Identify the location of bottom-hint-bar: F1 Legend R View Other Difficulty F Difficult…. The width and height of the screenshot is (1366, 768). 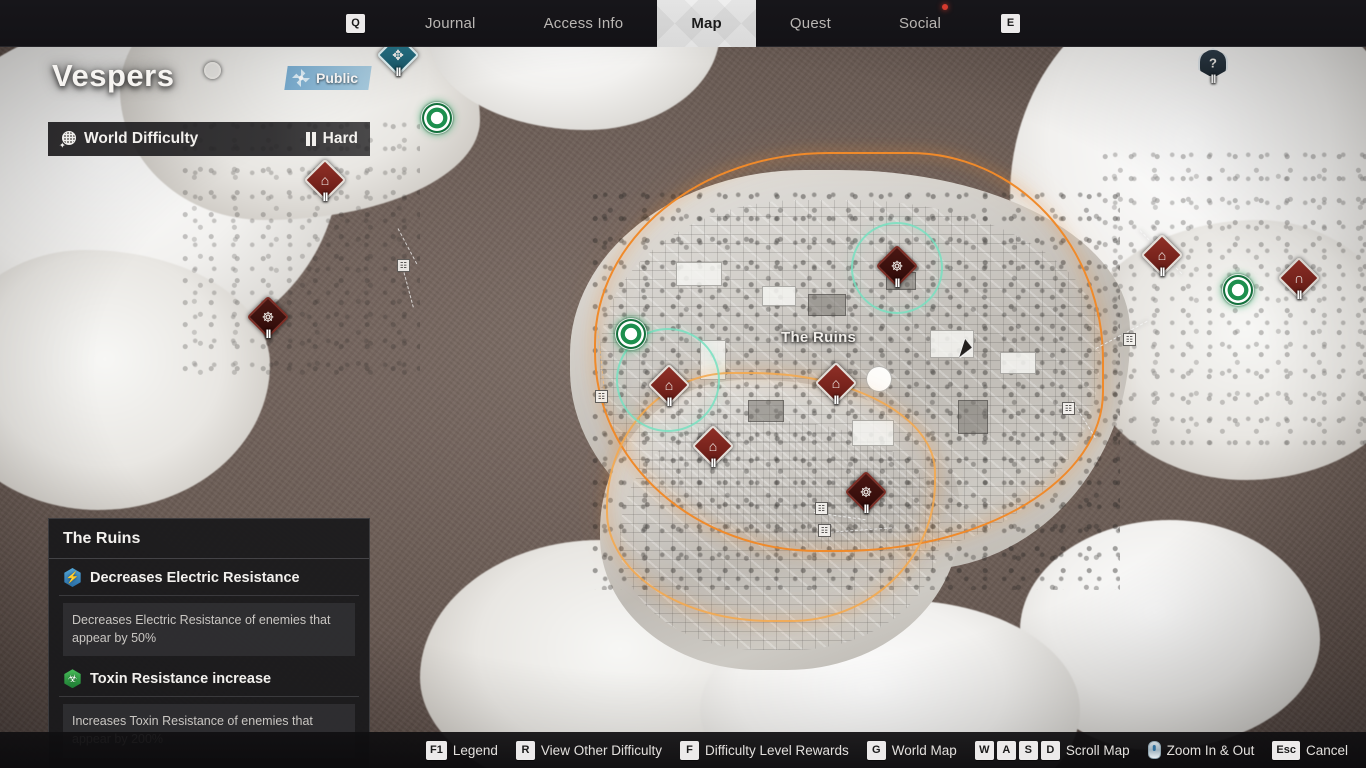
(683, 750).